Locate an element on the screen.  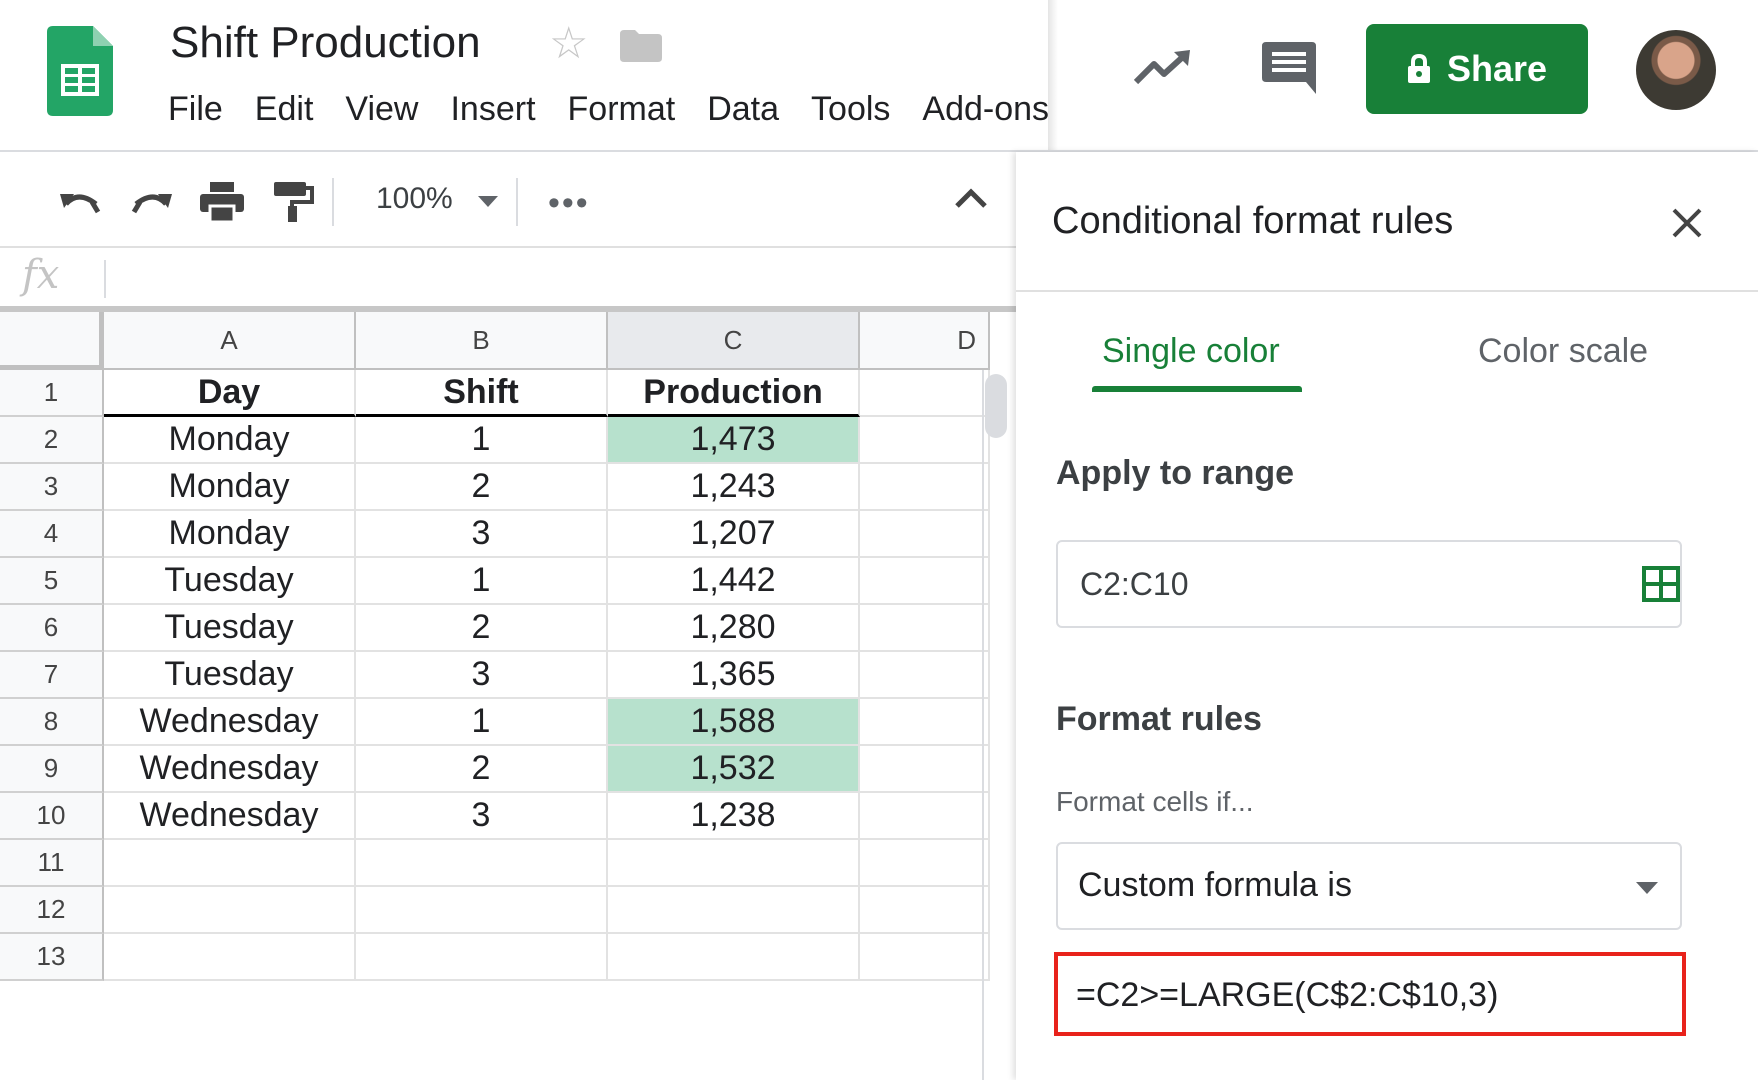
table-cell: Shift is located at coordinates (482, 393).